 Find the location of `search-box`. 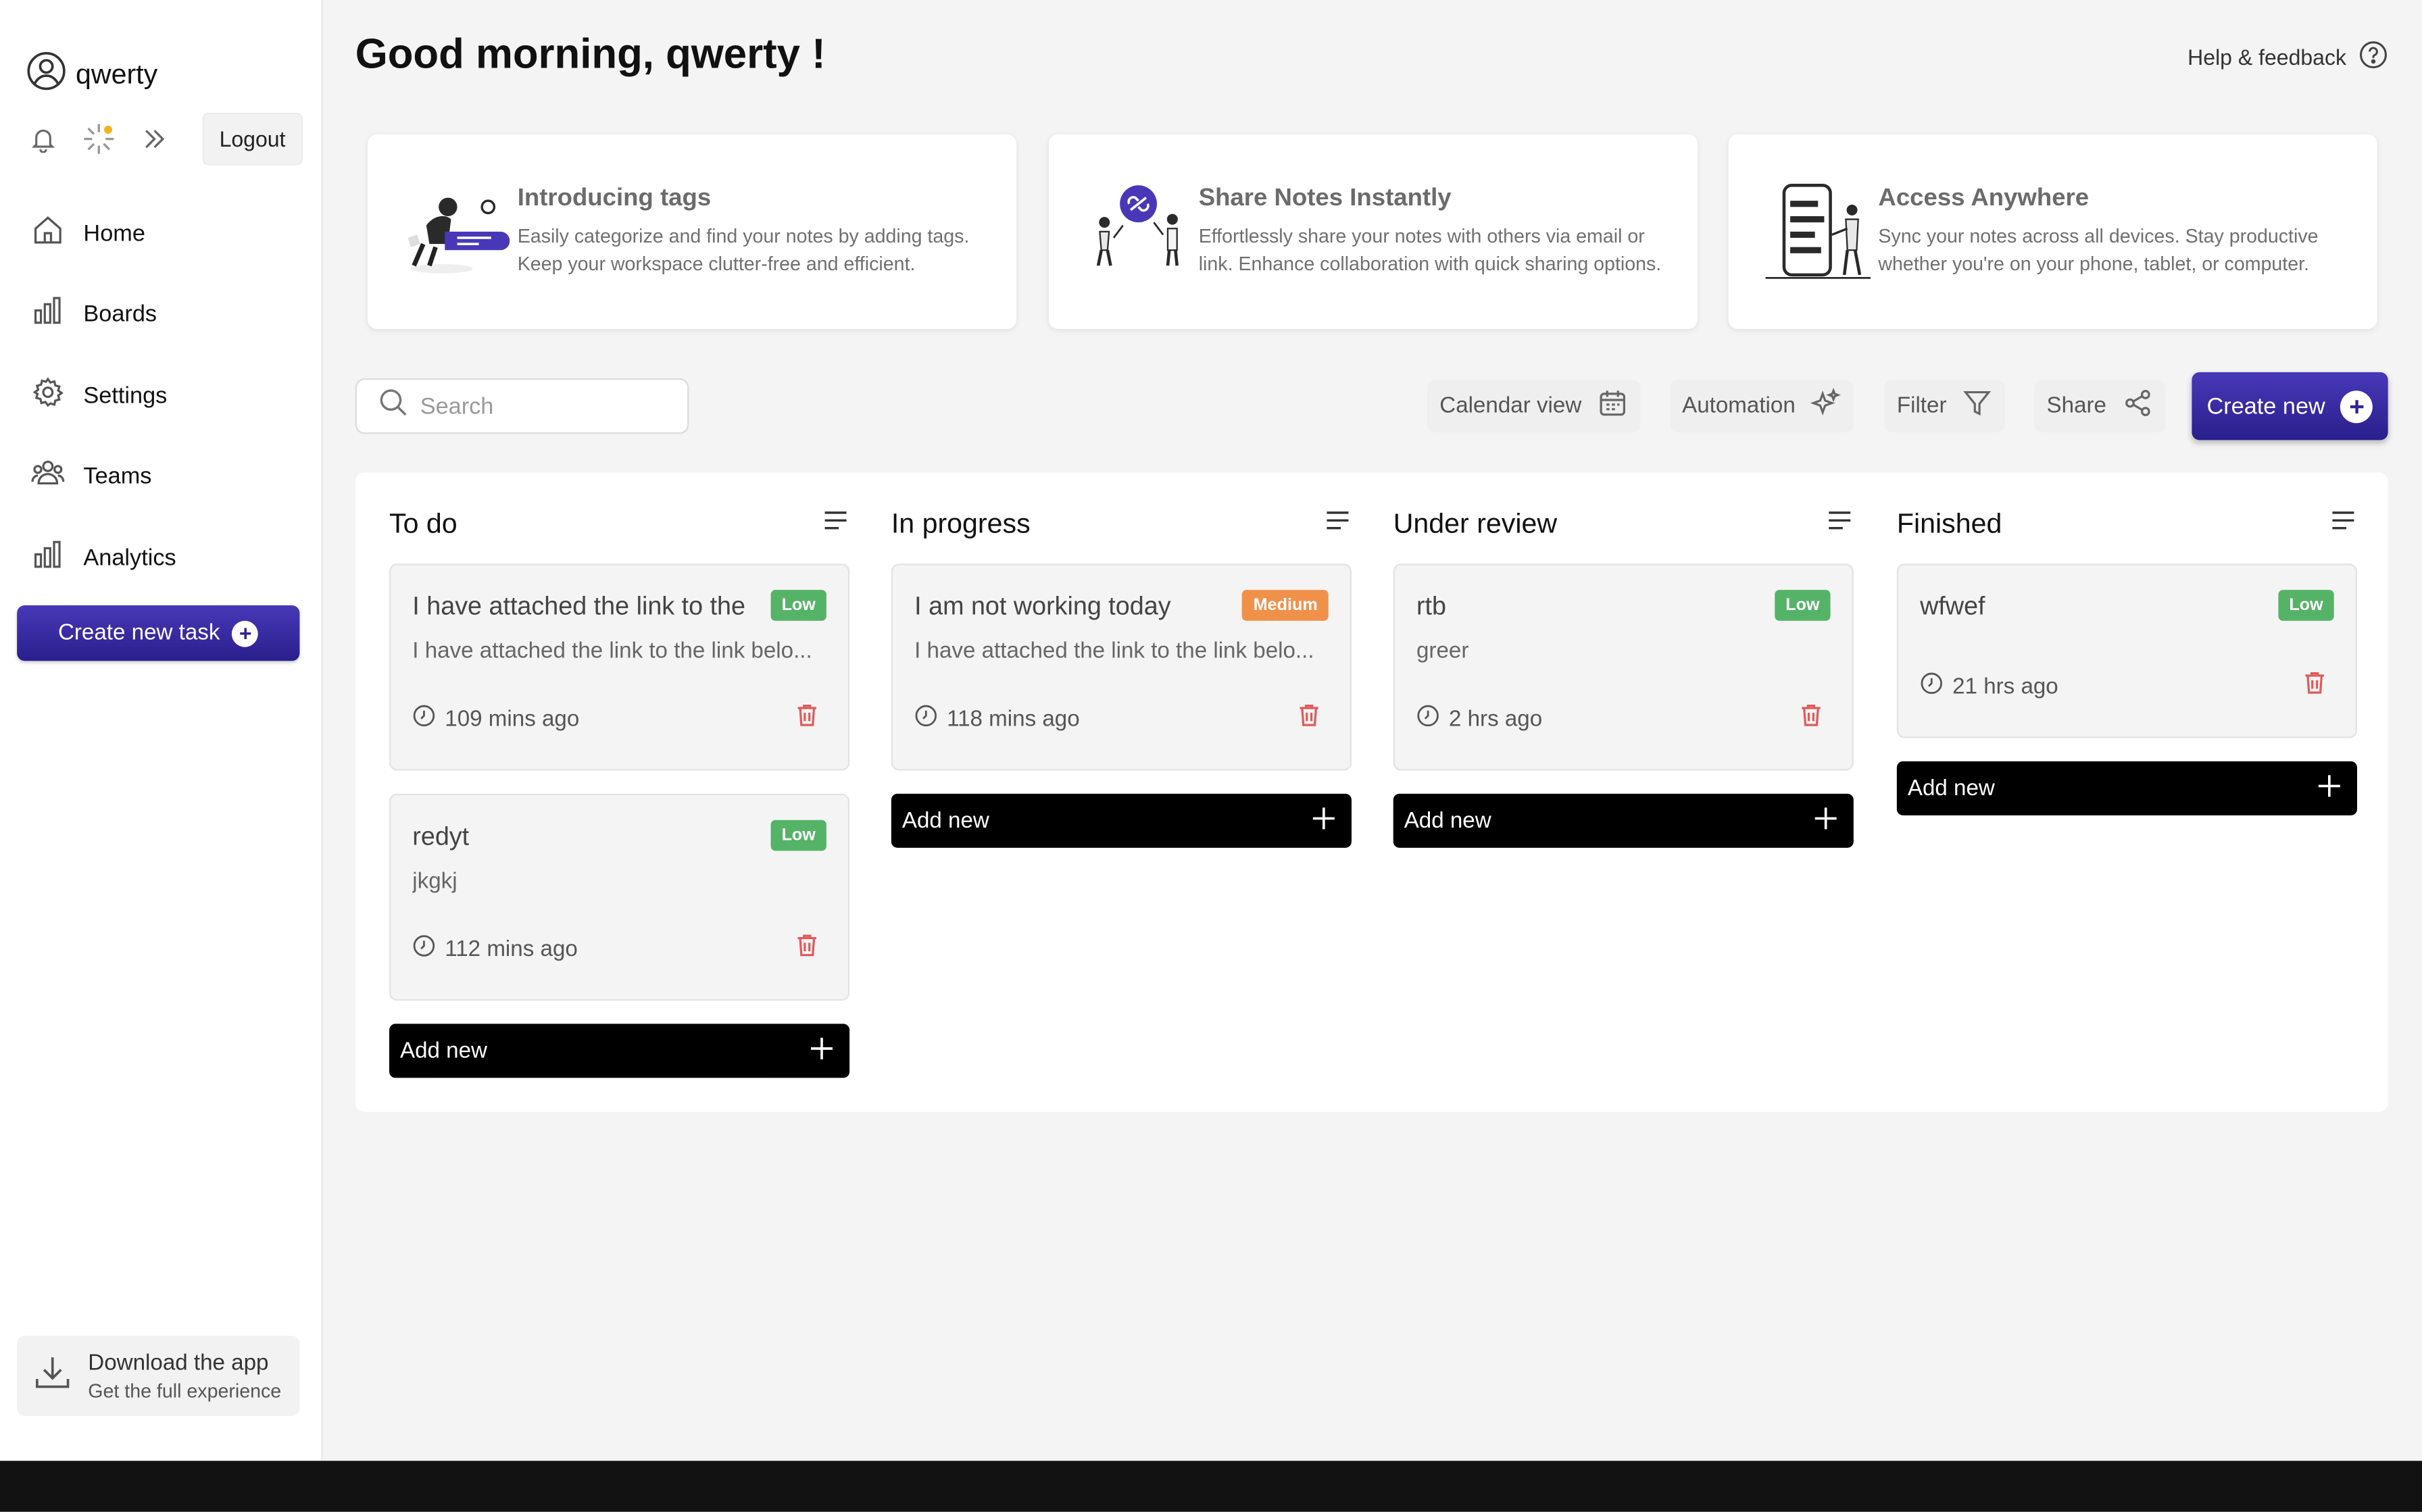

search-box is located at coordinates (522, 406).